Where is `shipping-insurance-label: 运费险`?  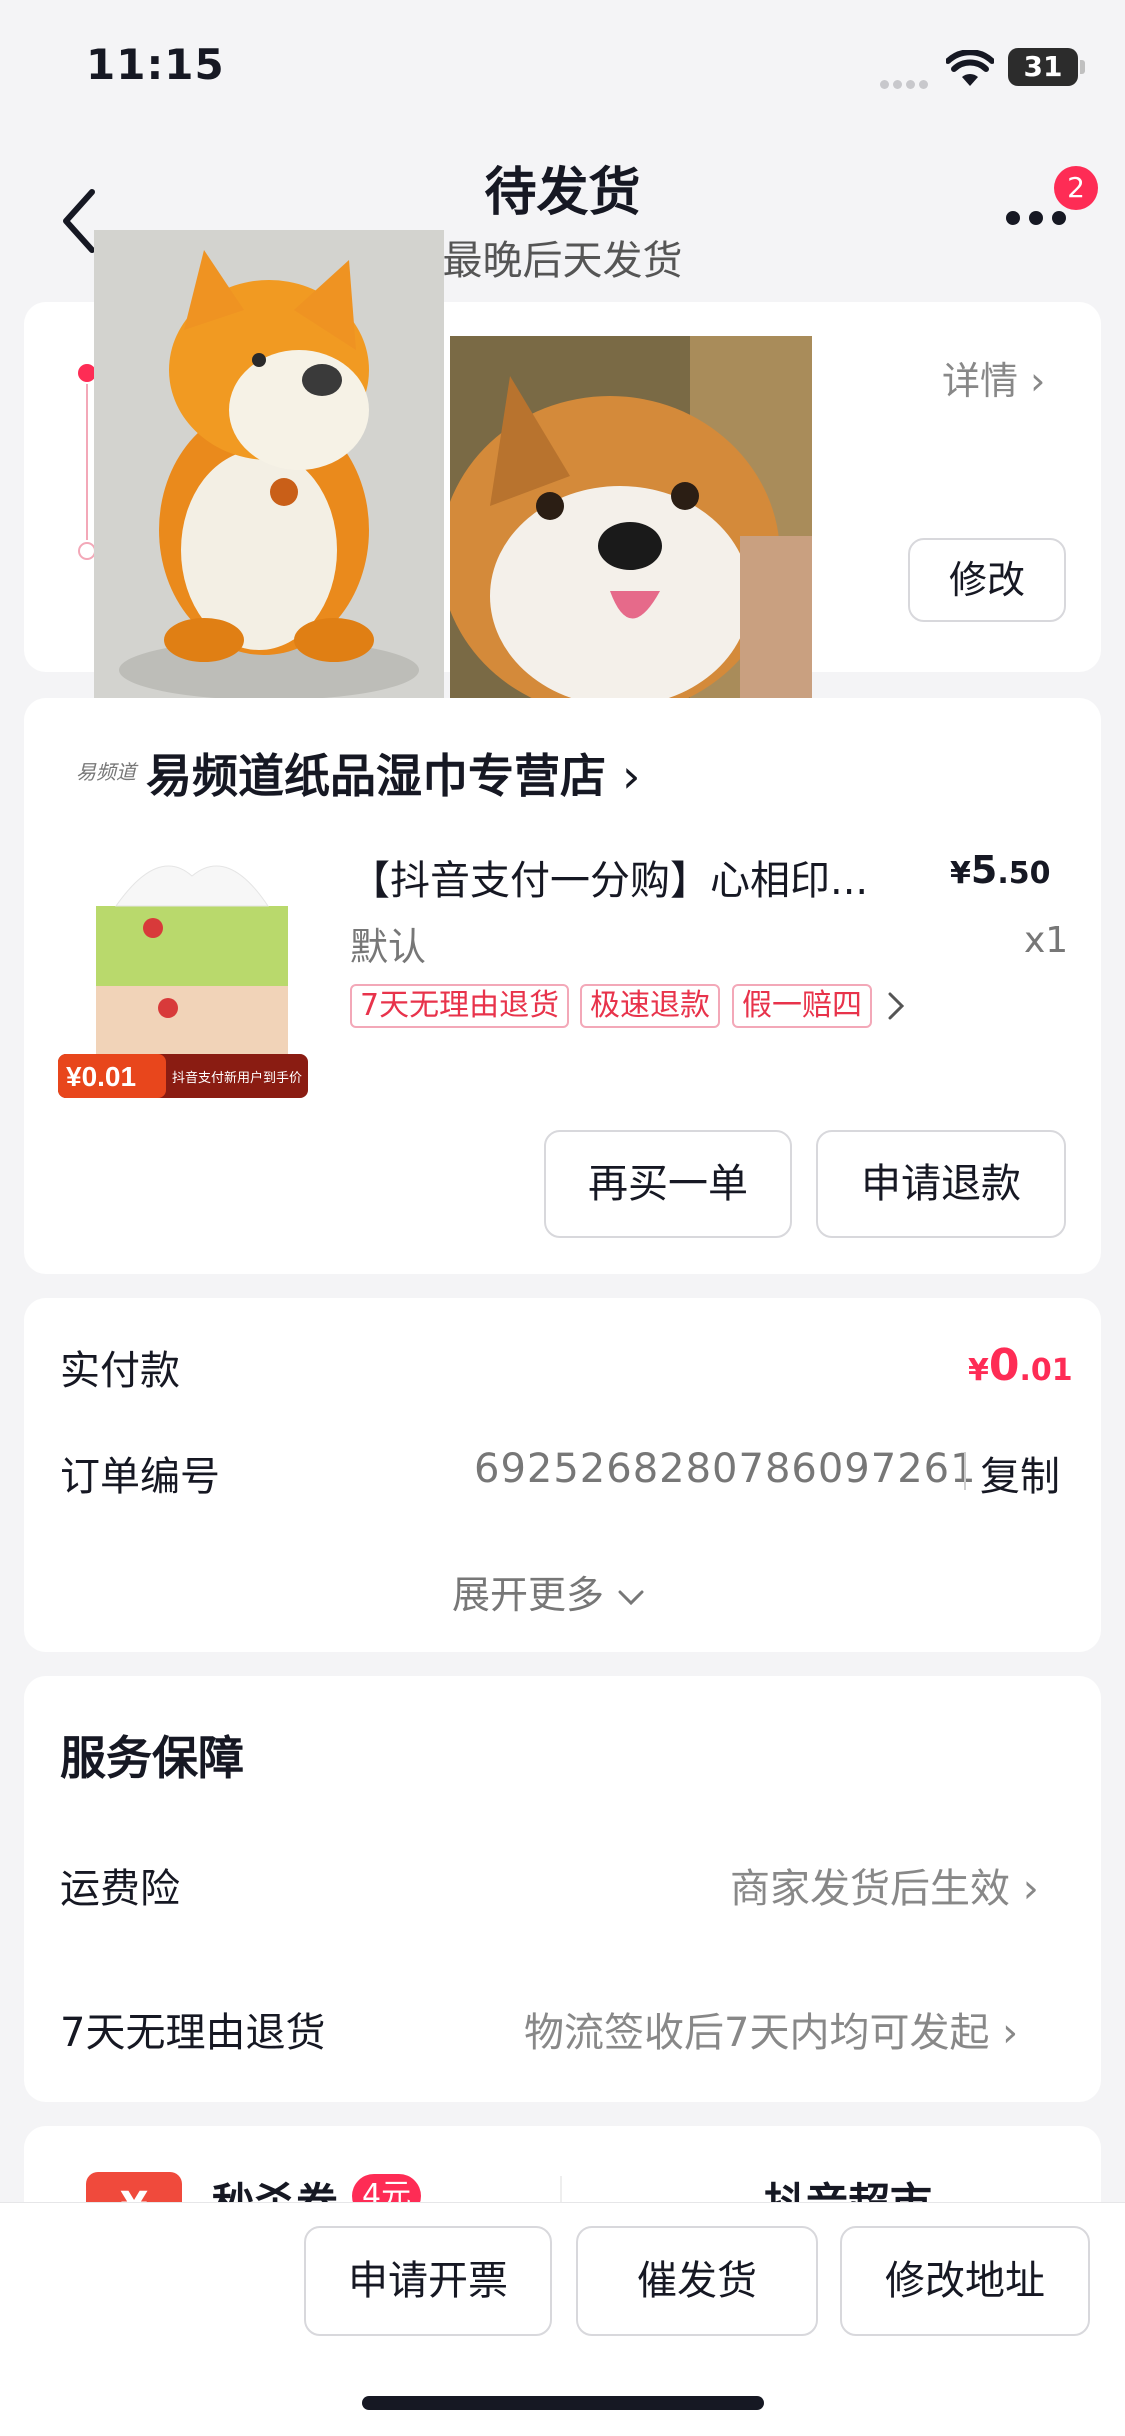 shipping-insurance-label: 运费险 is located at coordinates (120, 1889).